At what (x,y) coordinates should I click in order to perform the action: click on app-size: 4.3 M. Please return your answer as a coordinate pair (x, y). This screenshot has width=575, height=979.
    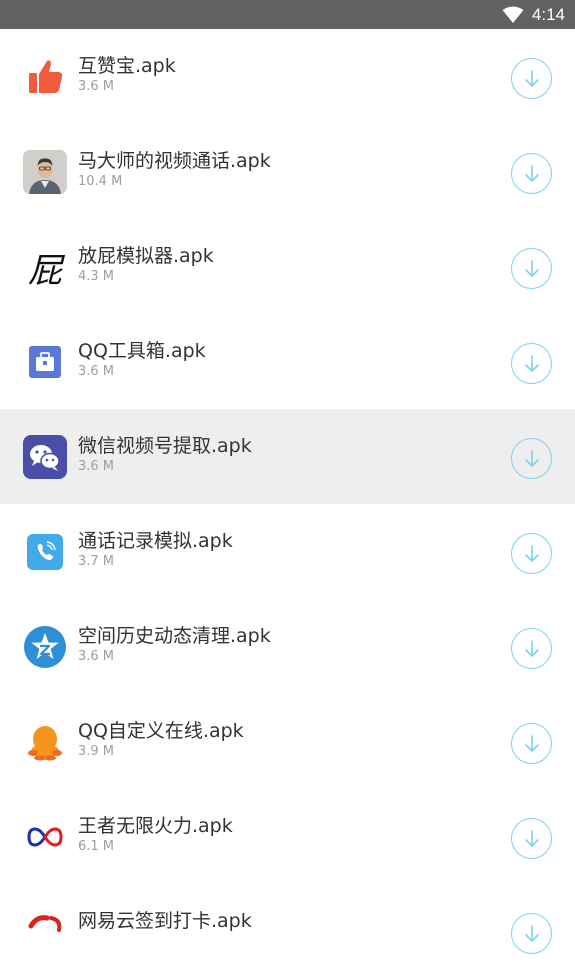
    Looking at the image, I should click on (96, 276).